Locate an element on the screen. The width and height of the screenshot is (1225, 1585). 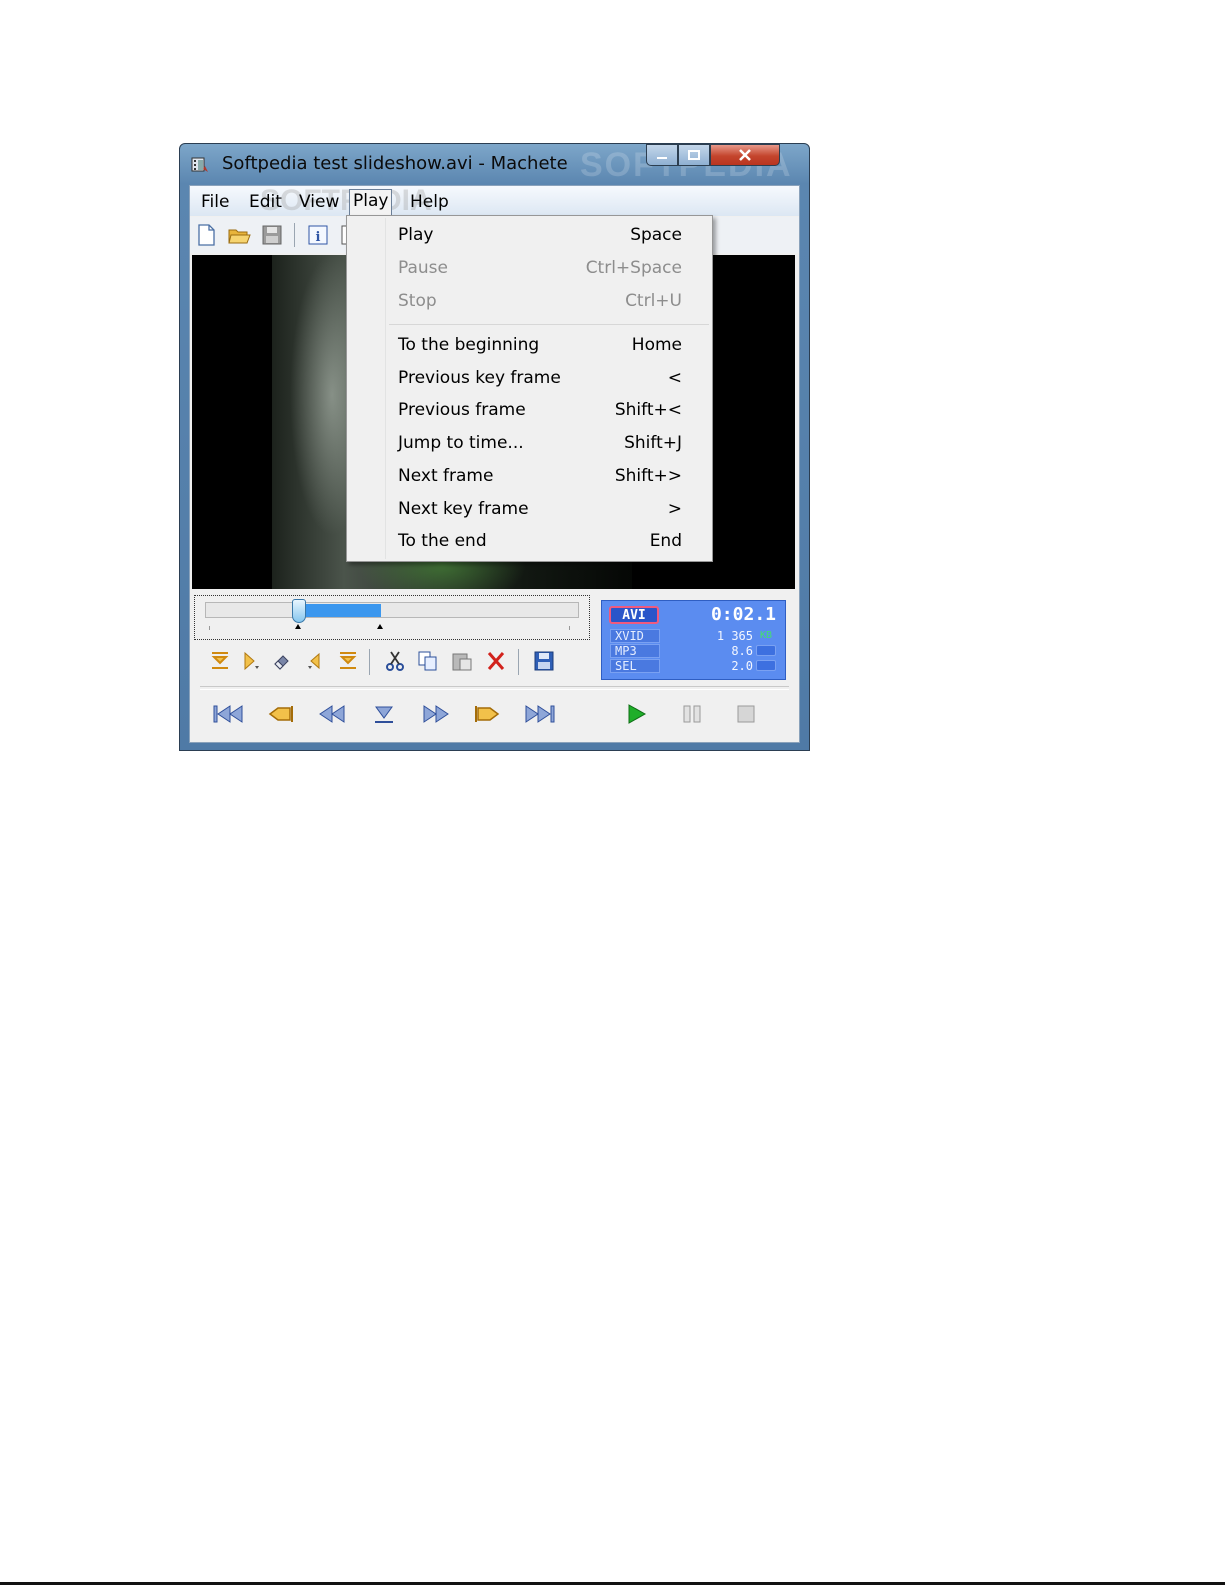
menu-item-shortcut: Shift+> is located at coordinates (648, 476).